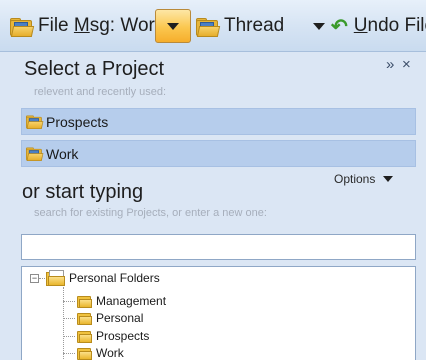 This screenshot has width=426, height=360. What do you see at coordinates (218, 153) in the screenshot?
I see `project-item-work: Work` at bounding box center [218, 153].